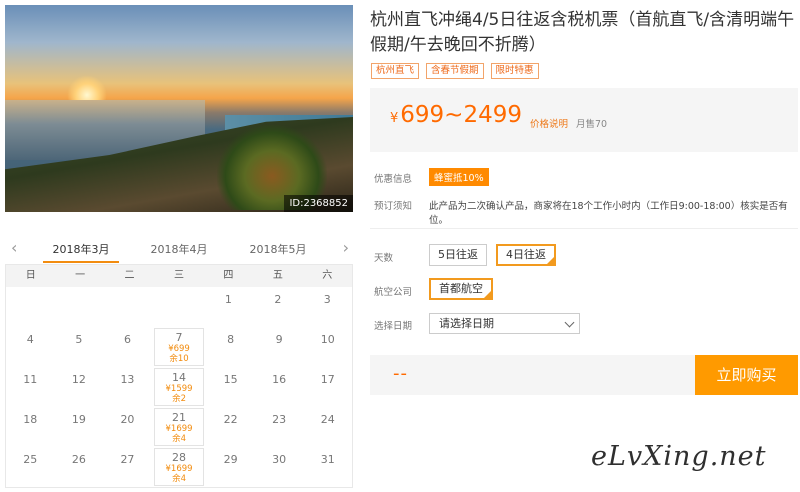 This screenshot has width=800, height=492. What do you see at coordinates (14, 247) in the screenshot?
I see `prev-month-arrow-icon: ‹` at bounding box center [14, 247].